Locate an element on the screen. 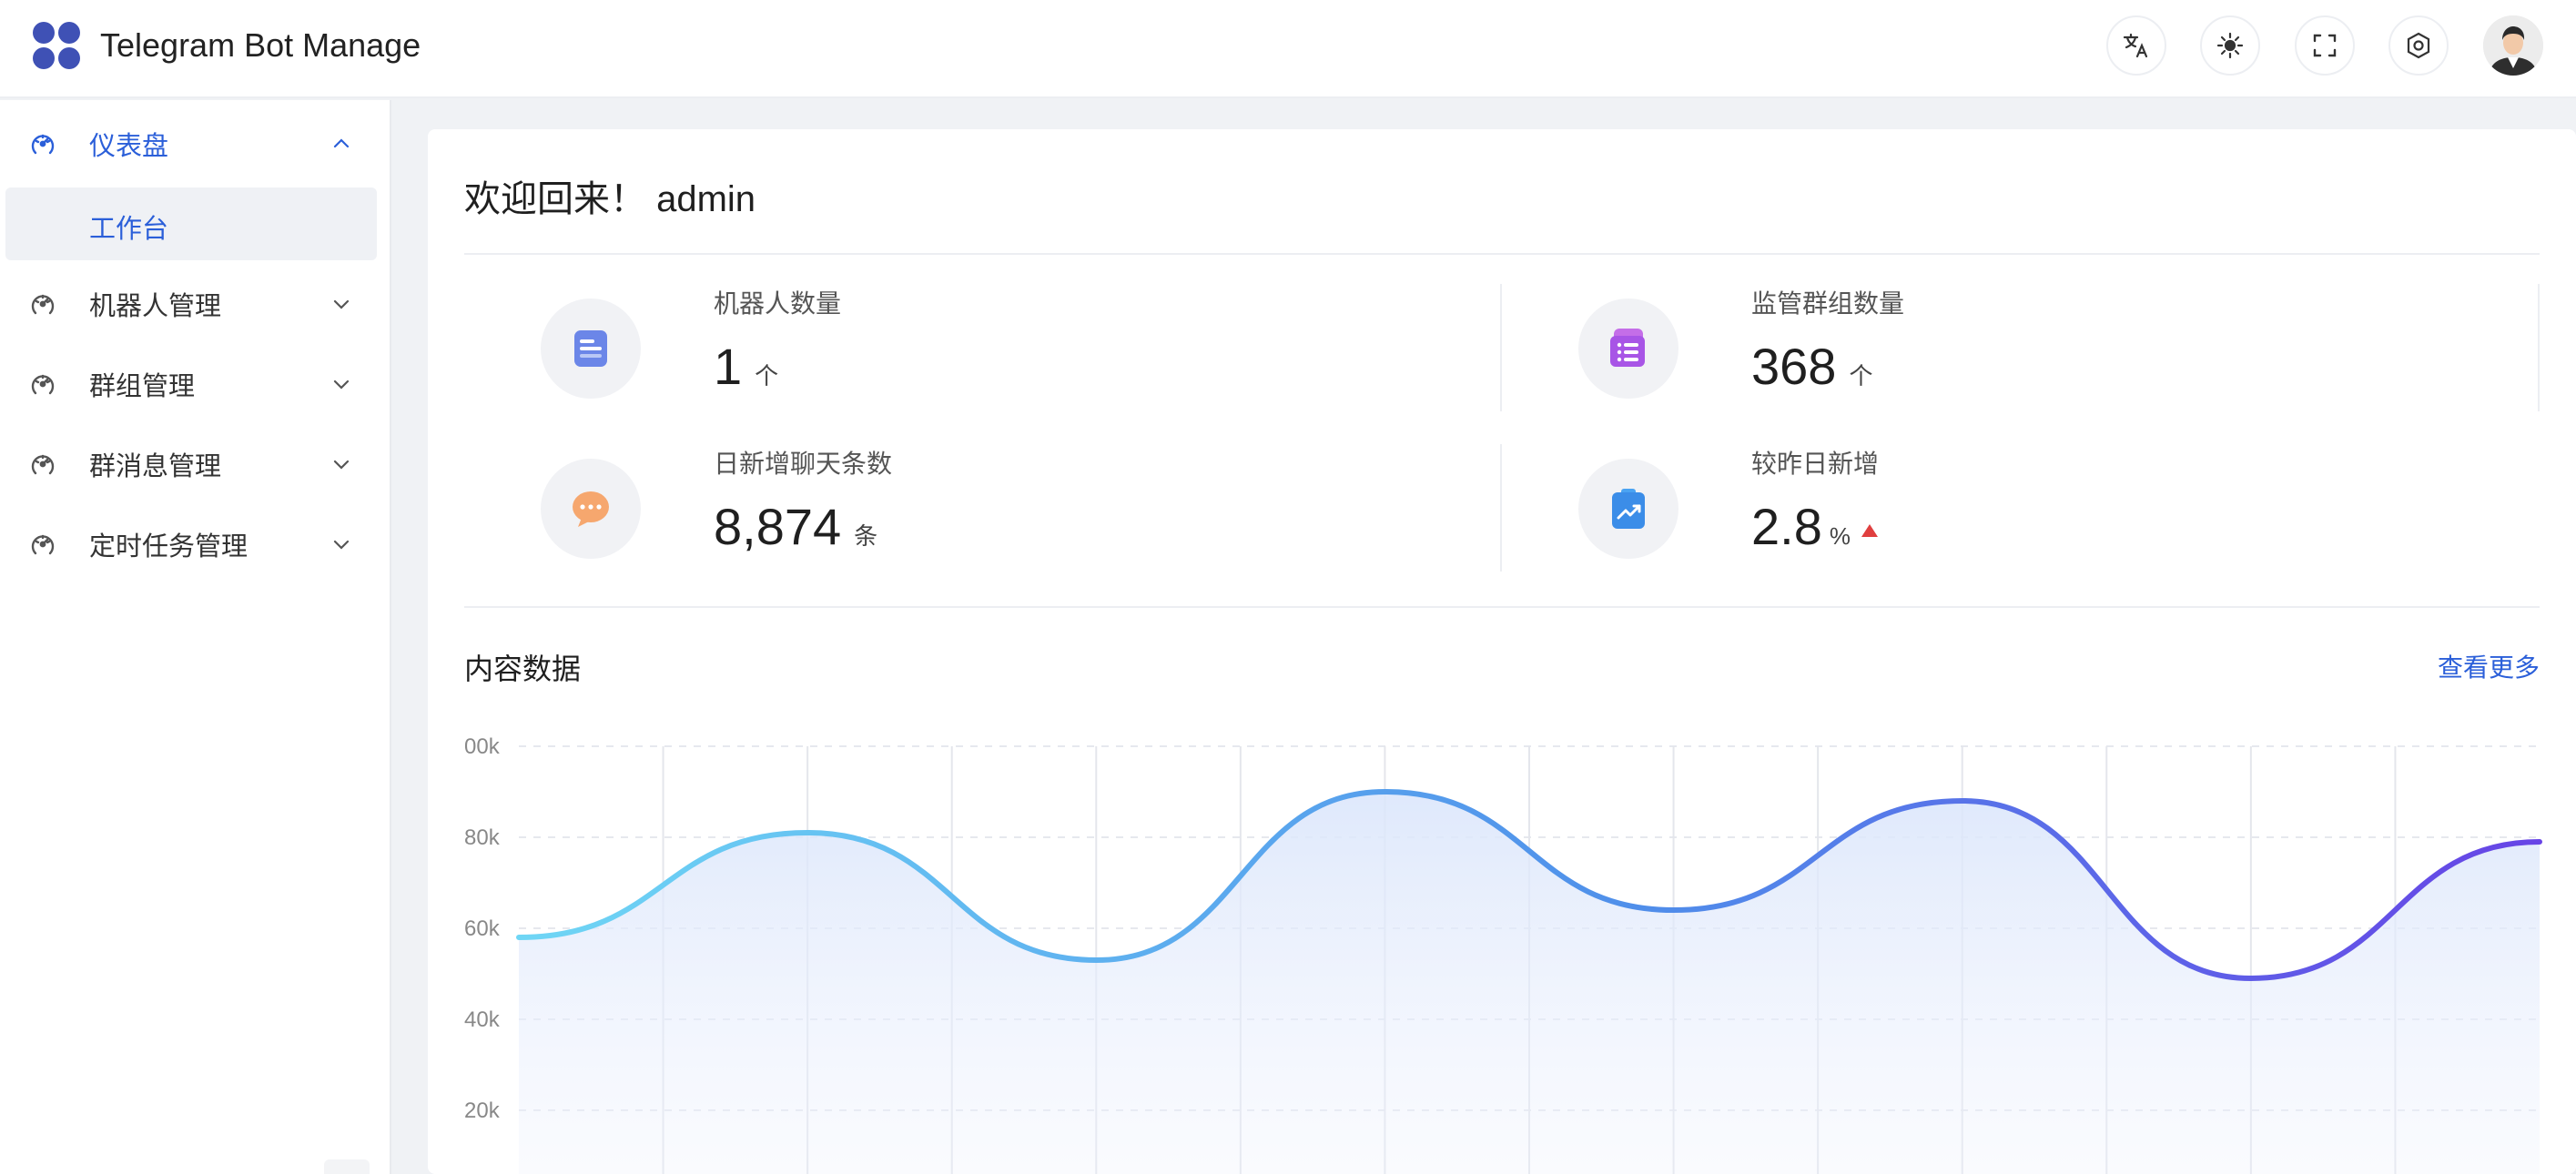 The height and width of the screenshot is (1174, 2576). sidebar-item-bots: 机器人管理 is located at coordinates (191, 304).